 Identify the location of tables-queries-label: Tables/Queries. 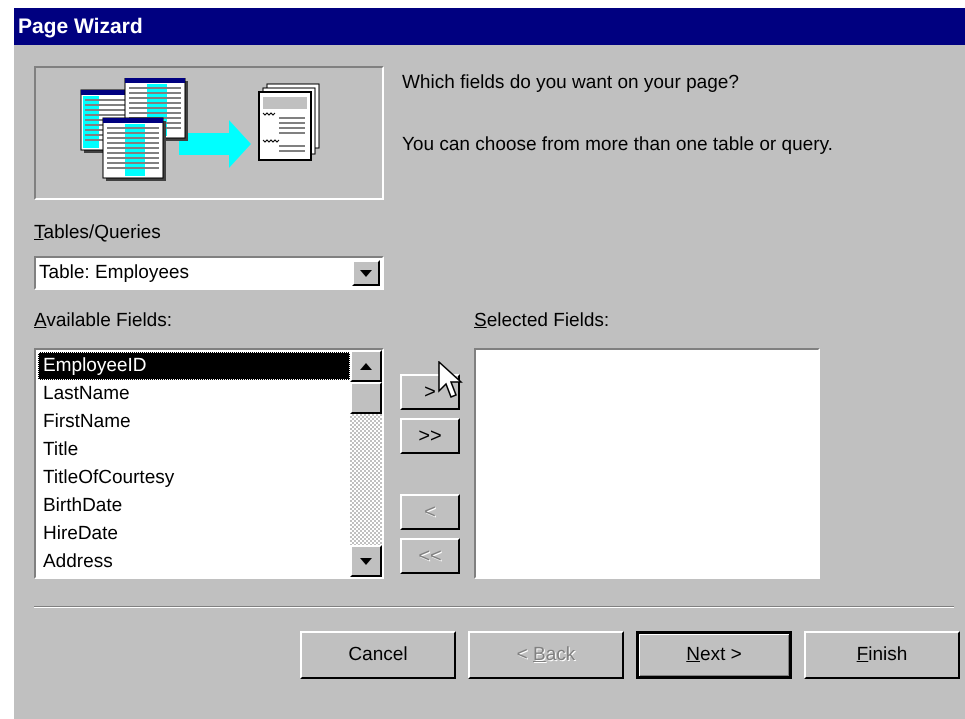
(97, 233).